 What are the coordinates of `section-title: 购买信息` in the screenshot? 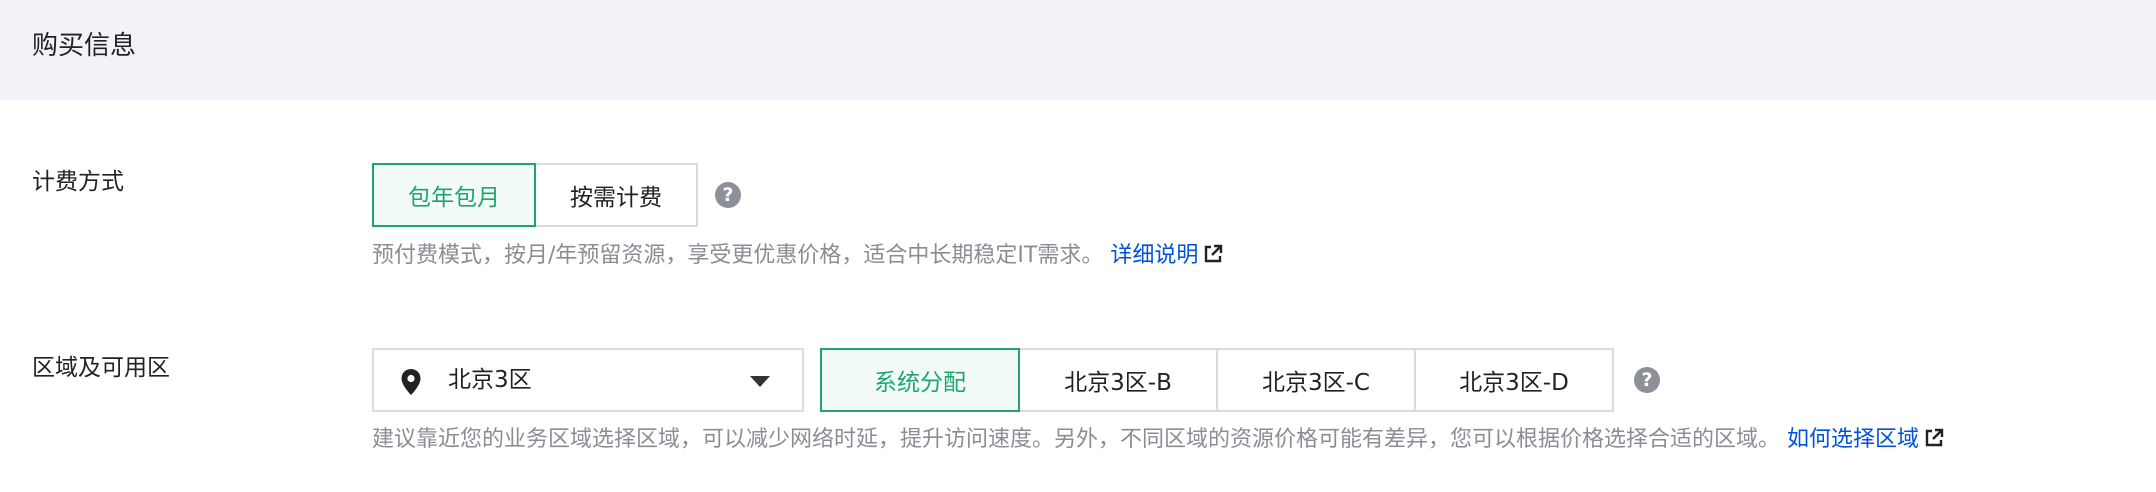 It's located at (84, 46).